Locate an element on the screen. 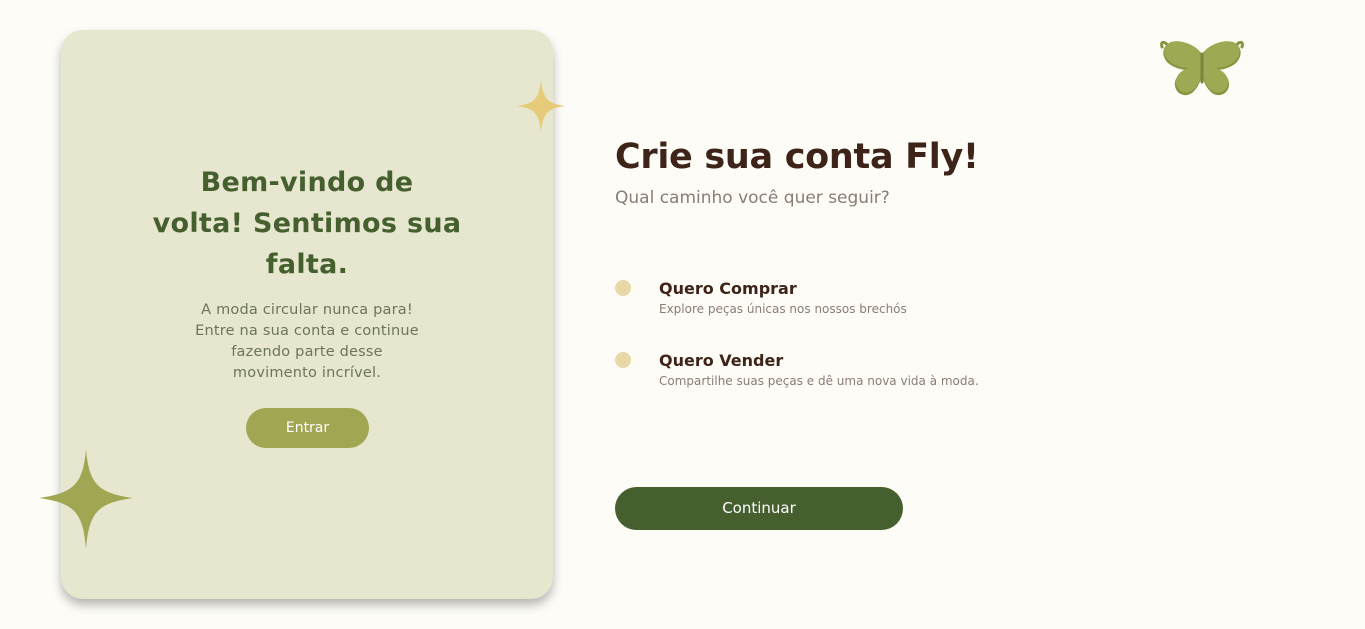 The width and height of the screenshot is (1365, 629). page-title: Crie sua conta Fly! is located at coordinates (797, 157).